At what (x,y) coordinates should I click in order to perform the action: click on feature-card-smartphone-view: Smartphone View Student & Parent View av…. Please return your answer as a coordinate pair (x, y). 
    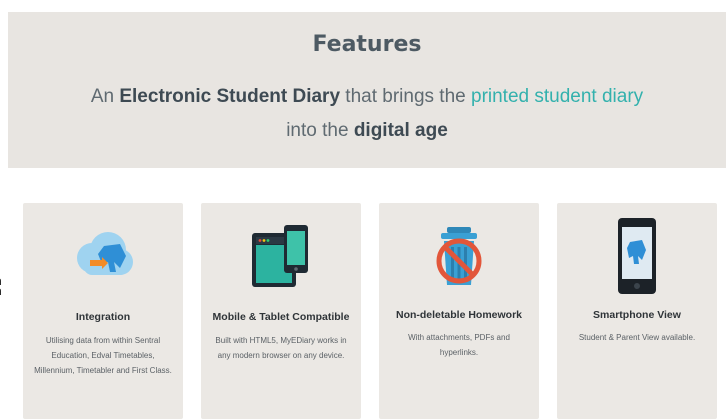
    Looking at the image, I should click on (637, 311).